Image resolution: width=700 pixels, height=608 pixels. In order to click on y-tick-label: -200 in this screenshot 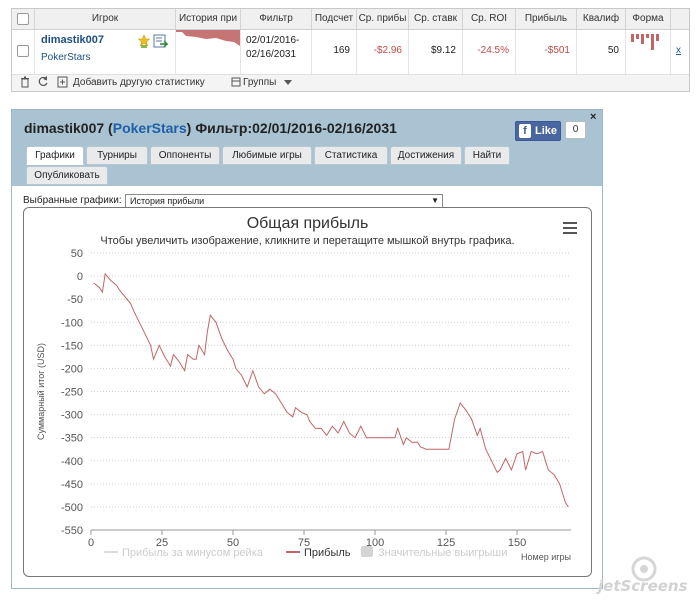, I will do `click(72, 369)`.